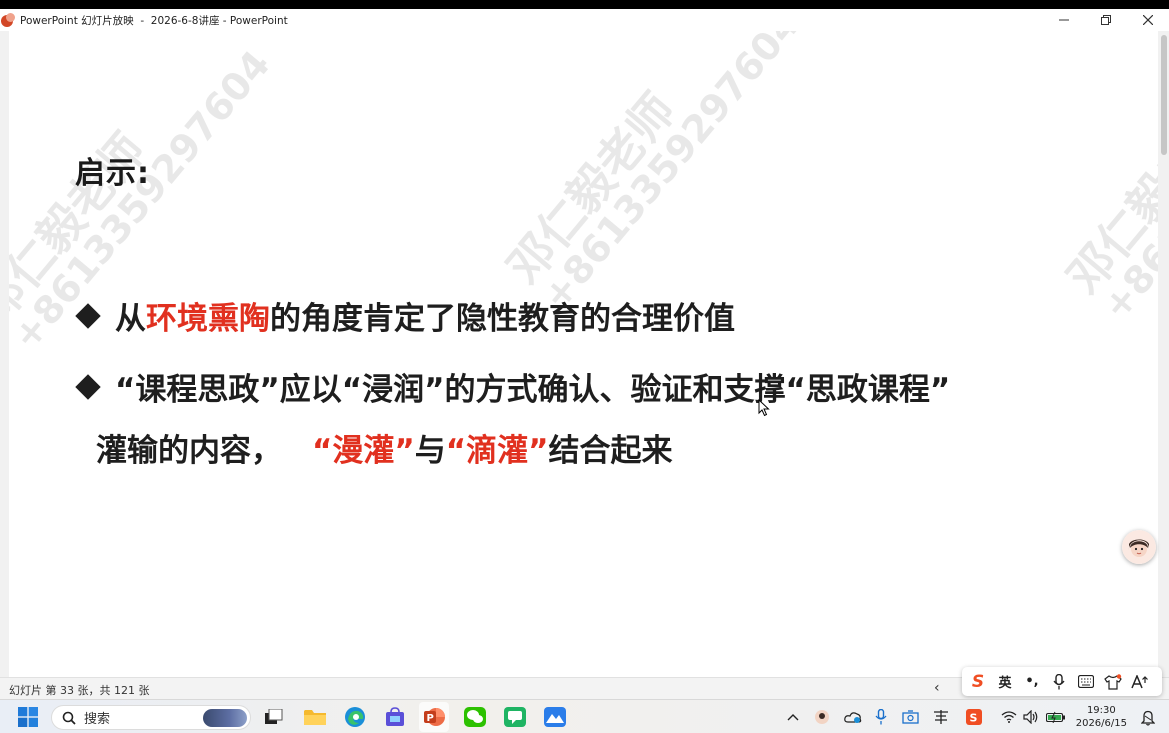 The width and height of the screenshot is (1169, 733). I want to click on window-controls, so click(1106, 20).